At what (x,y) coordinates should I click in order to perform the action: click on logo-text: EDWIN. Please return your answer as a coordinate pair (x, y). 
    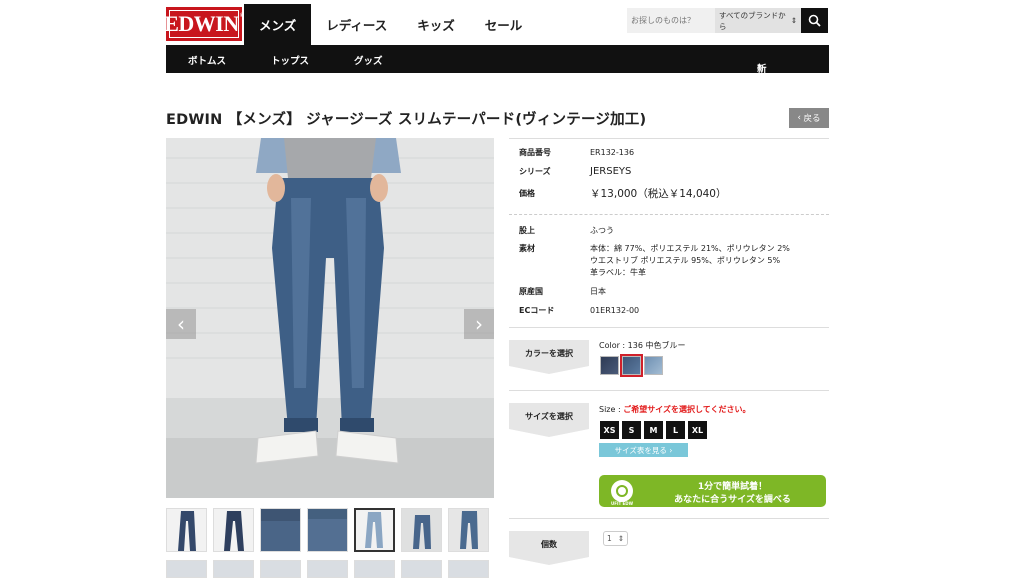
    Looking at the image, I should click on (201, 23).